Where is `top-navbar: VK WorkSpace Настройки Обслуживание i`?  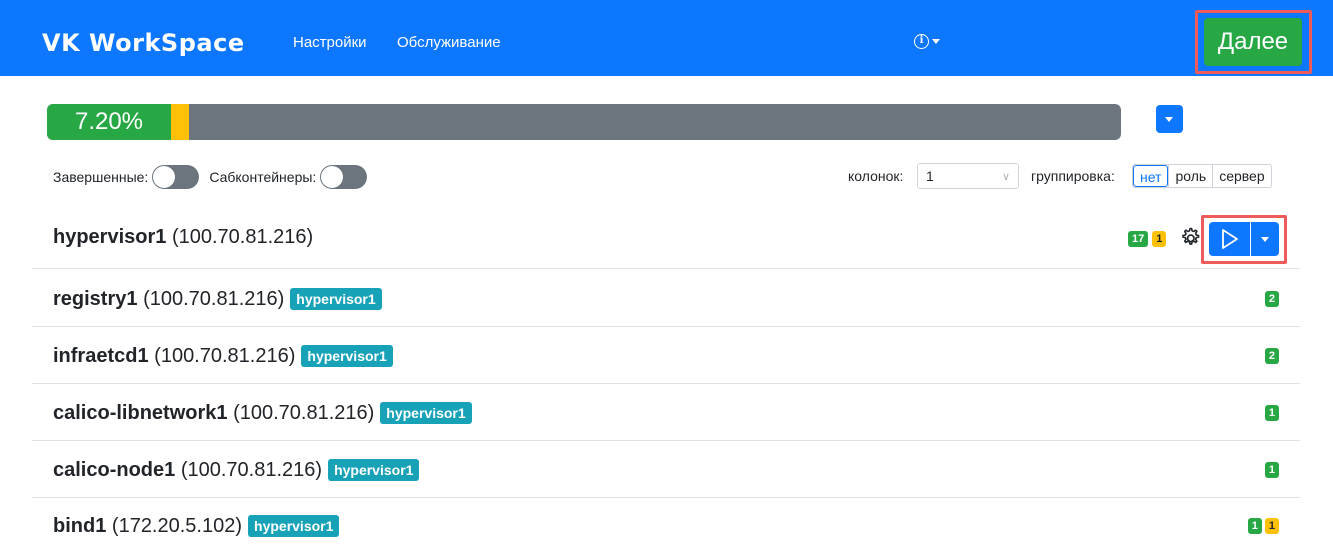 top-navbar: VK WorkSpace Настройки Обслуживание i is located at coordinates (666, 38).